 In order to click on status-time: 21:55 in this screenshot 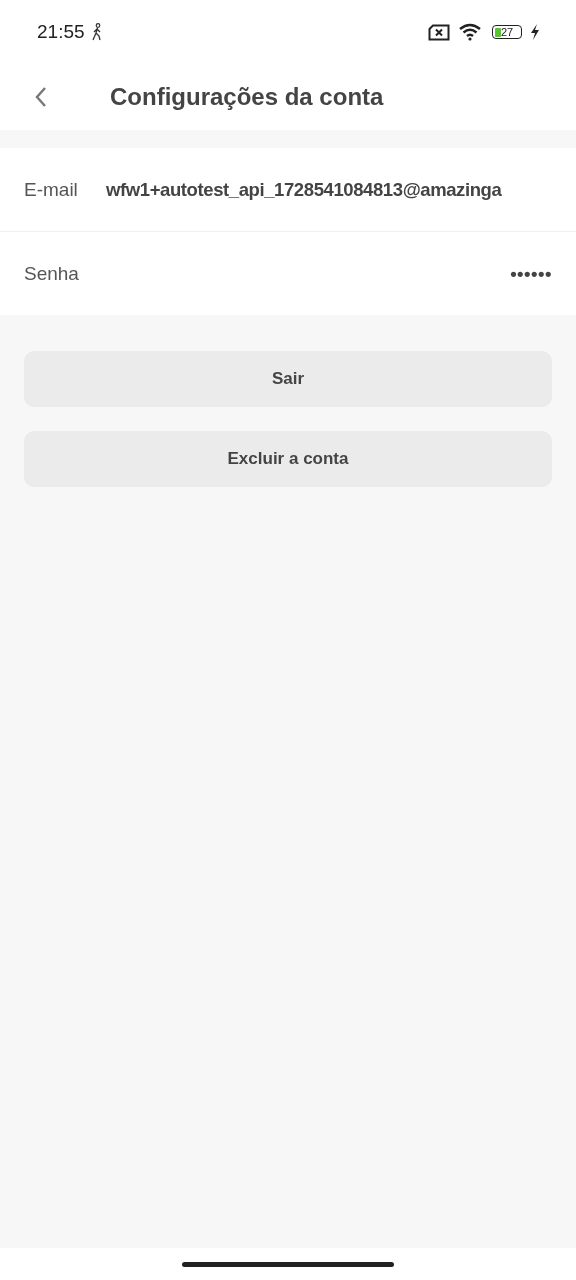, I will do `click(61, 32)`.